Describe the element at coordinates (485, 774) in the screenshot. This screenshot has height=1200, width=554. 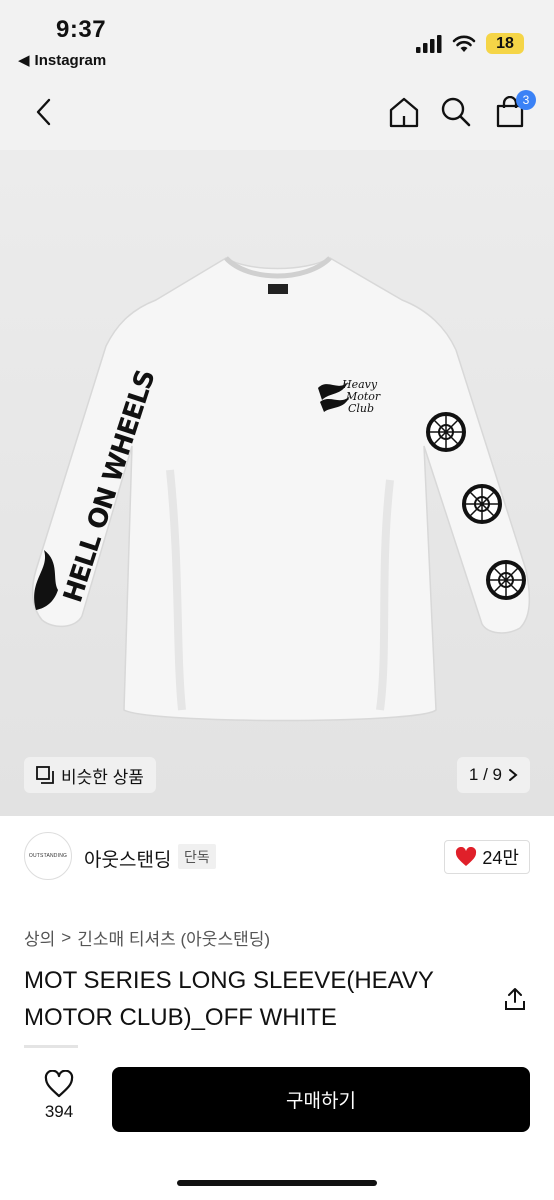
I see `page-indicator: 1 / 9` at that location.